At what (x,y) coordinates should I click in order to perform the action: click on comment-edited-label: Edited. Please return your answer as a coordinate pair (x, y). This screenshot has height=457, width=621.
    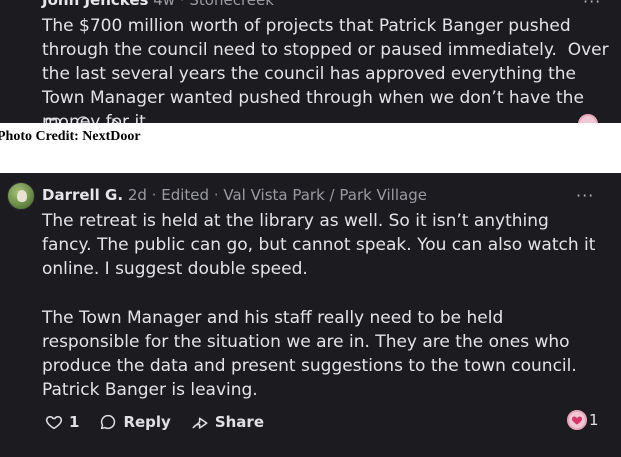
    Looking at the image, I should click on (185, 195).